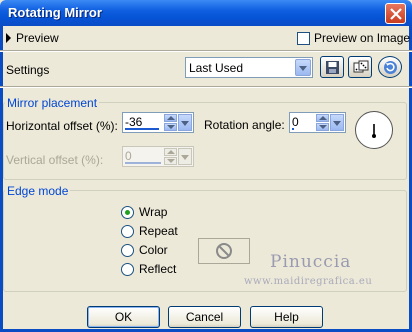 This screenshot has height=332, width=412. What do you see at coordinates (308, 281) in the screenshot?
I see `watermark-url: www.maidiregrafica.eu` at bounding box center [308, 281].